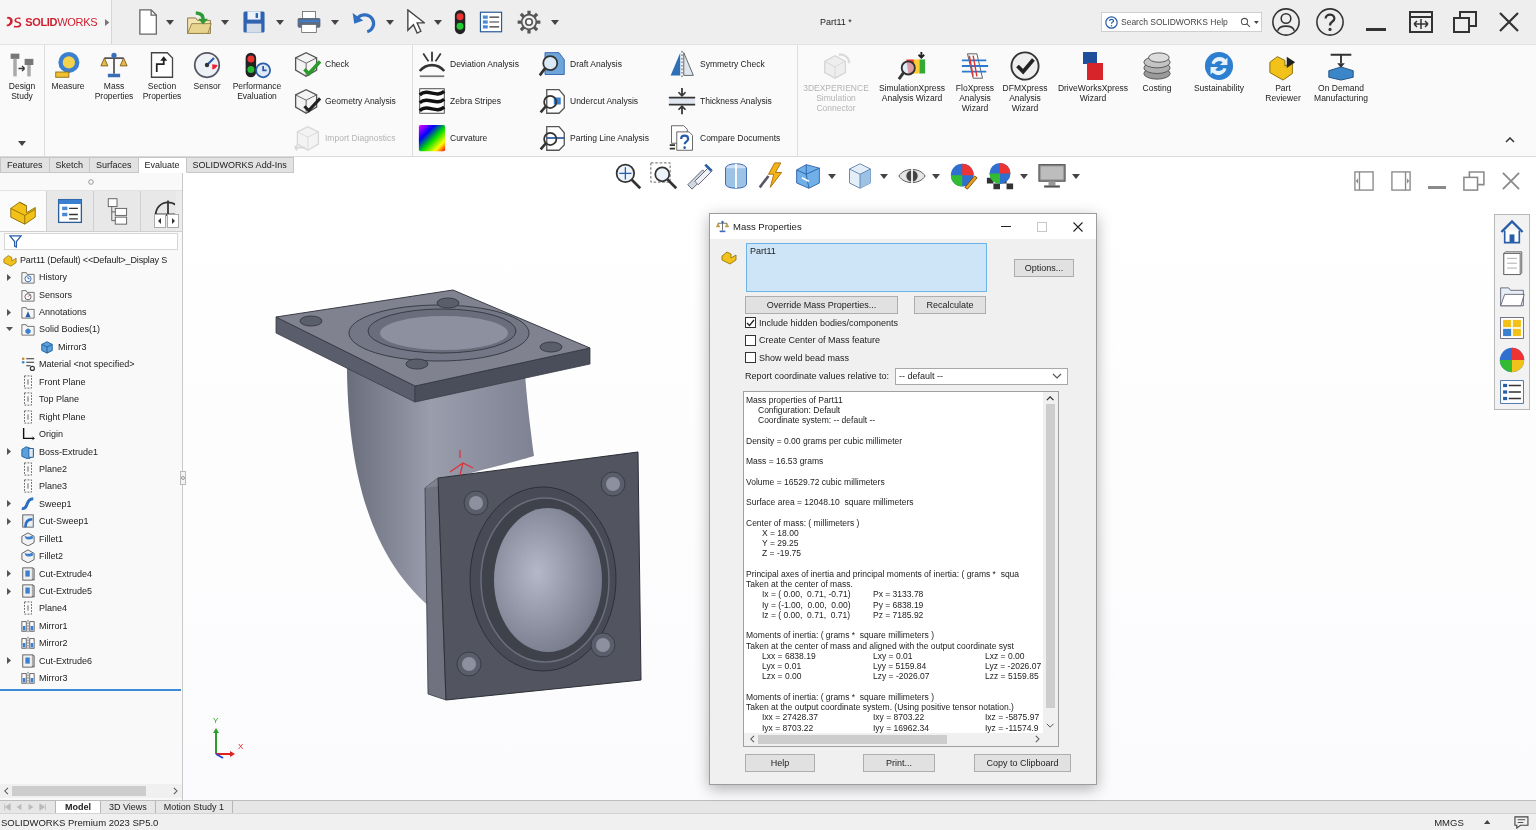 The height and width of the screenshot is (830, 1536). Describe the element at coordinates (975, 100) in the screenshot. I see `ribbon-button: FloXpress Analysis Wizard` at that location.